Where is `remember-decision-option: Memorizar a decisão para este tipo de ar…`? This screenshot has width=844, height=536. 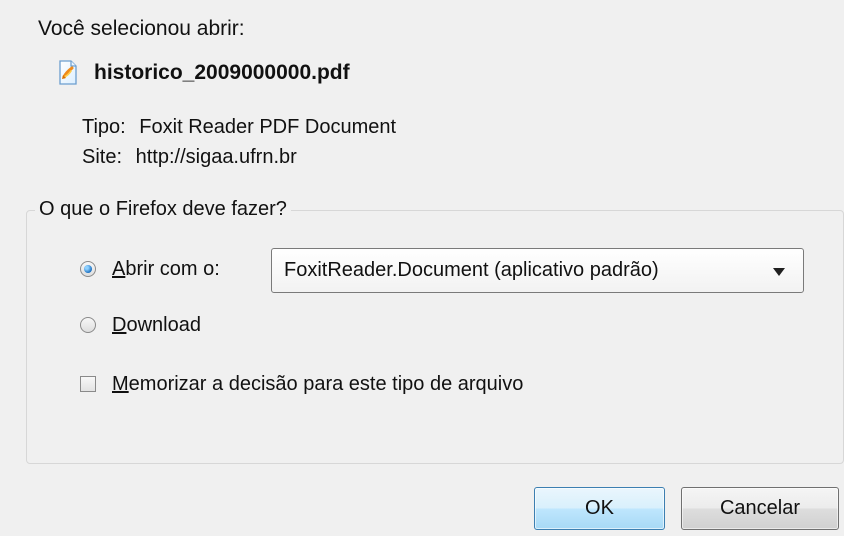 remember-decision-option: Memorizar a decisão para este tipo de ar… is located at coordinates (301, 384).